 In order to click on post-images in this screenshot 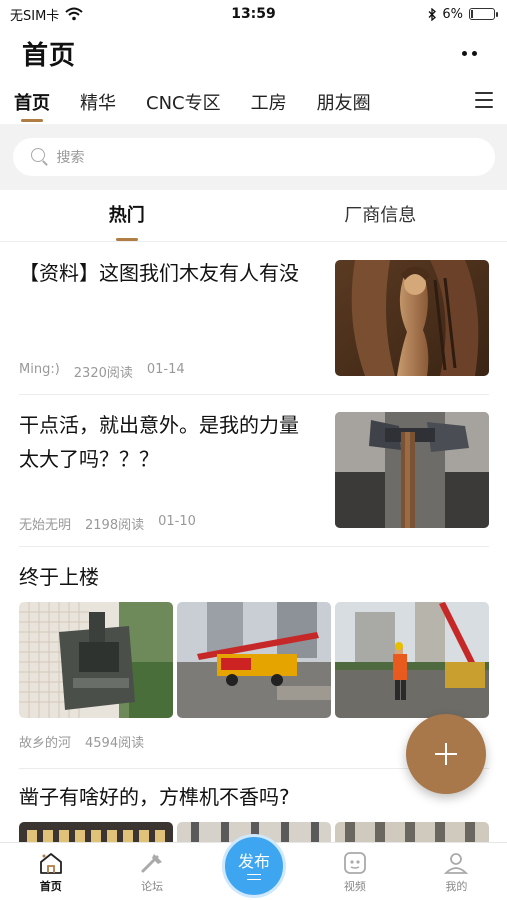, I will do `click(254, 660)`.